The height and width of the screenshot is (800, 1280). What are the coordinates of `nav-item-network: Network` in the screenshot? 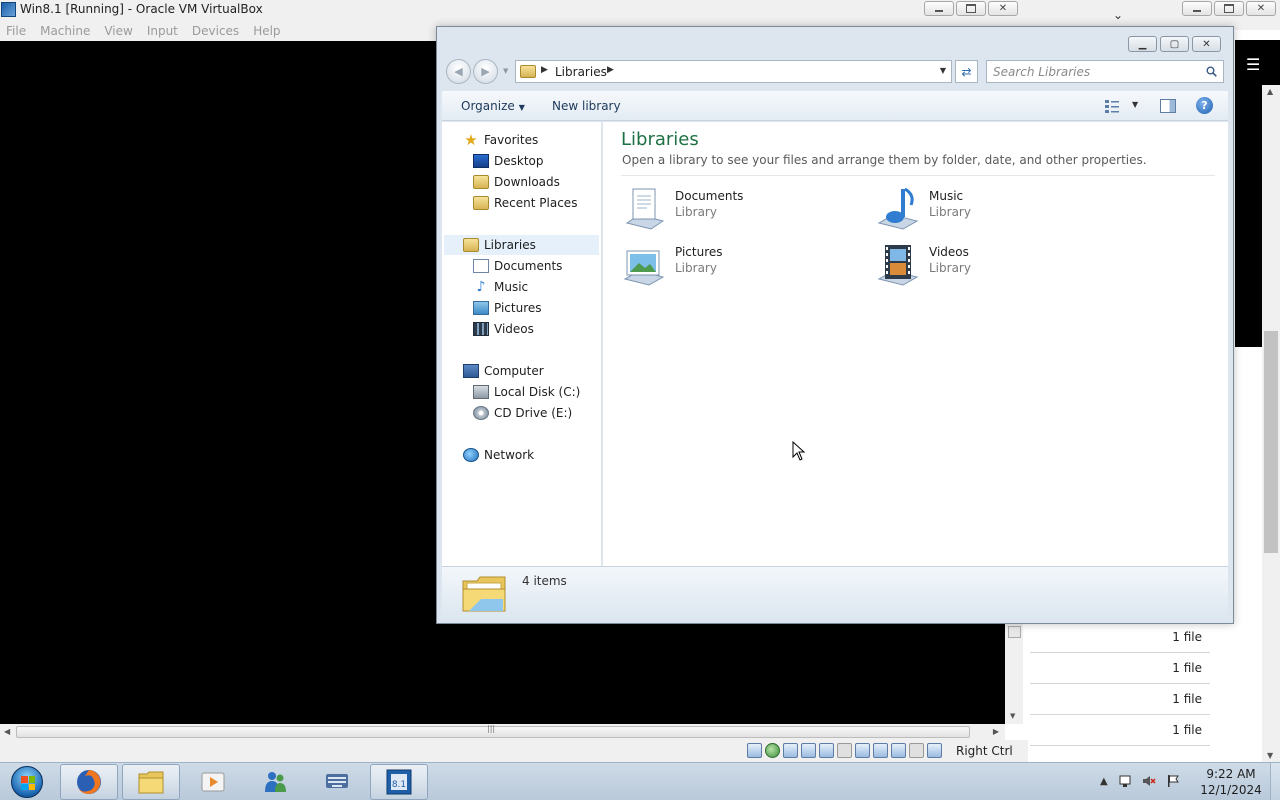 It's located at (498, 455).